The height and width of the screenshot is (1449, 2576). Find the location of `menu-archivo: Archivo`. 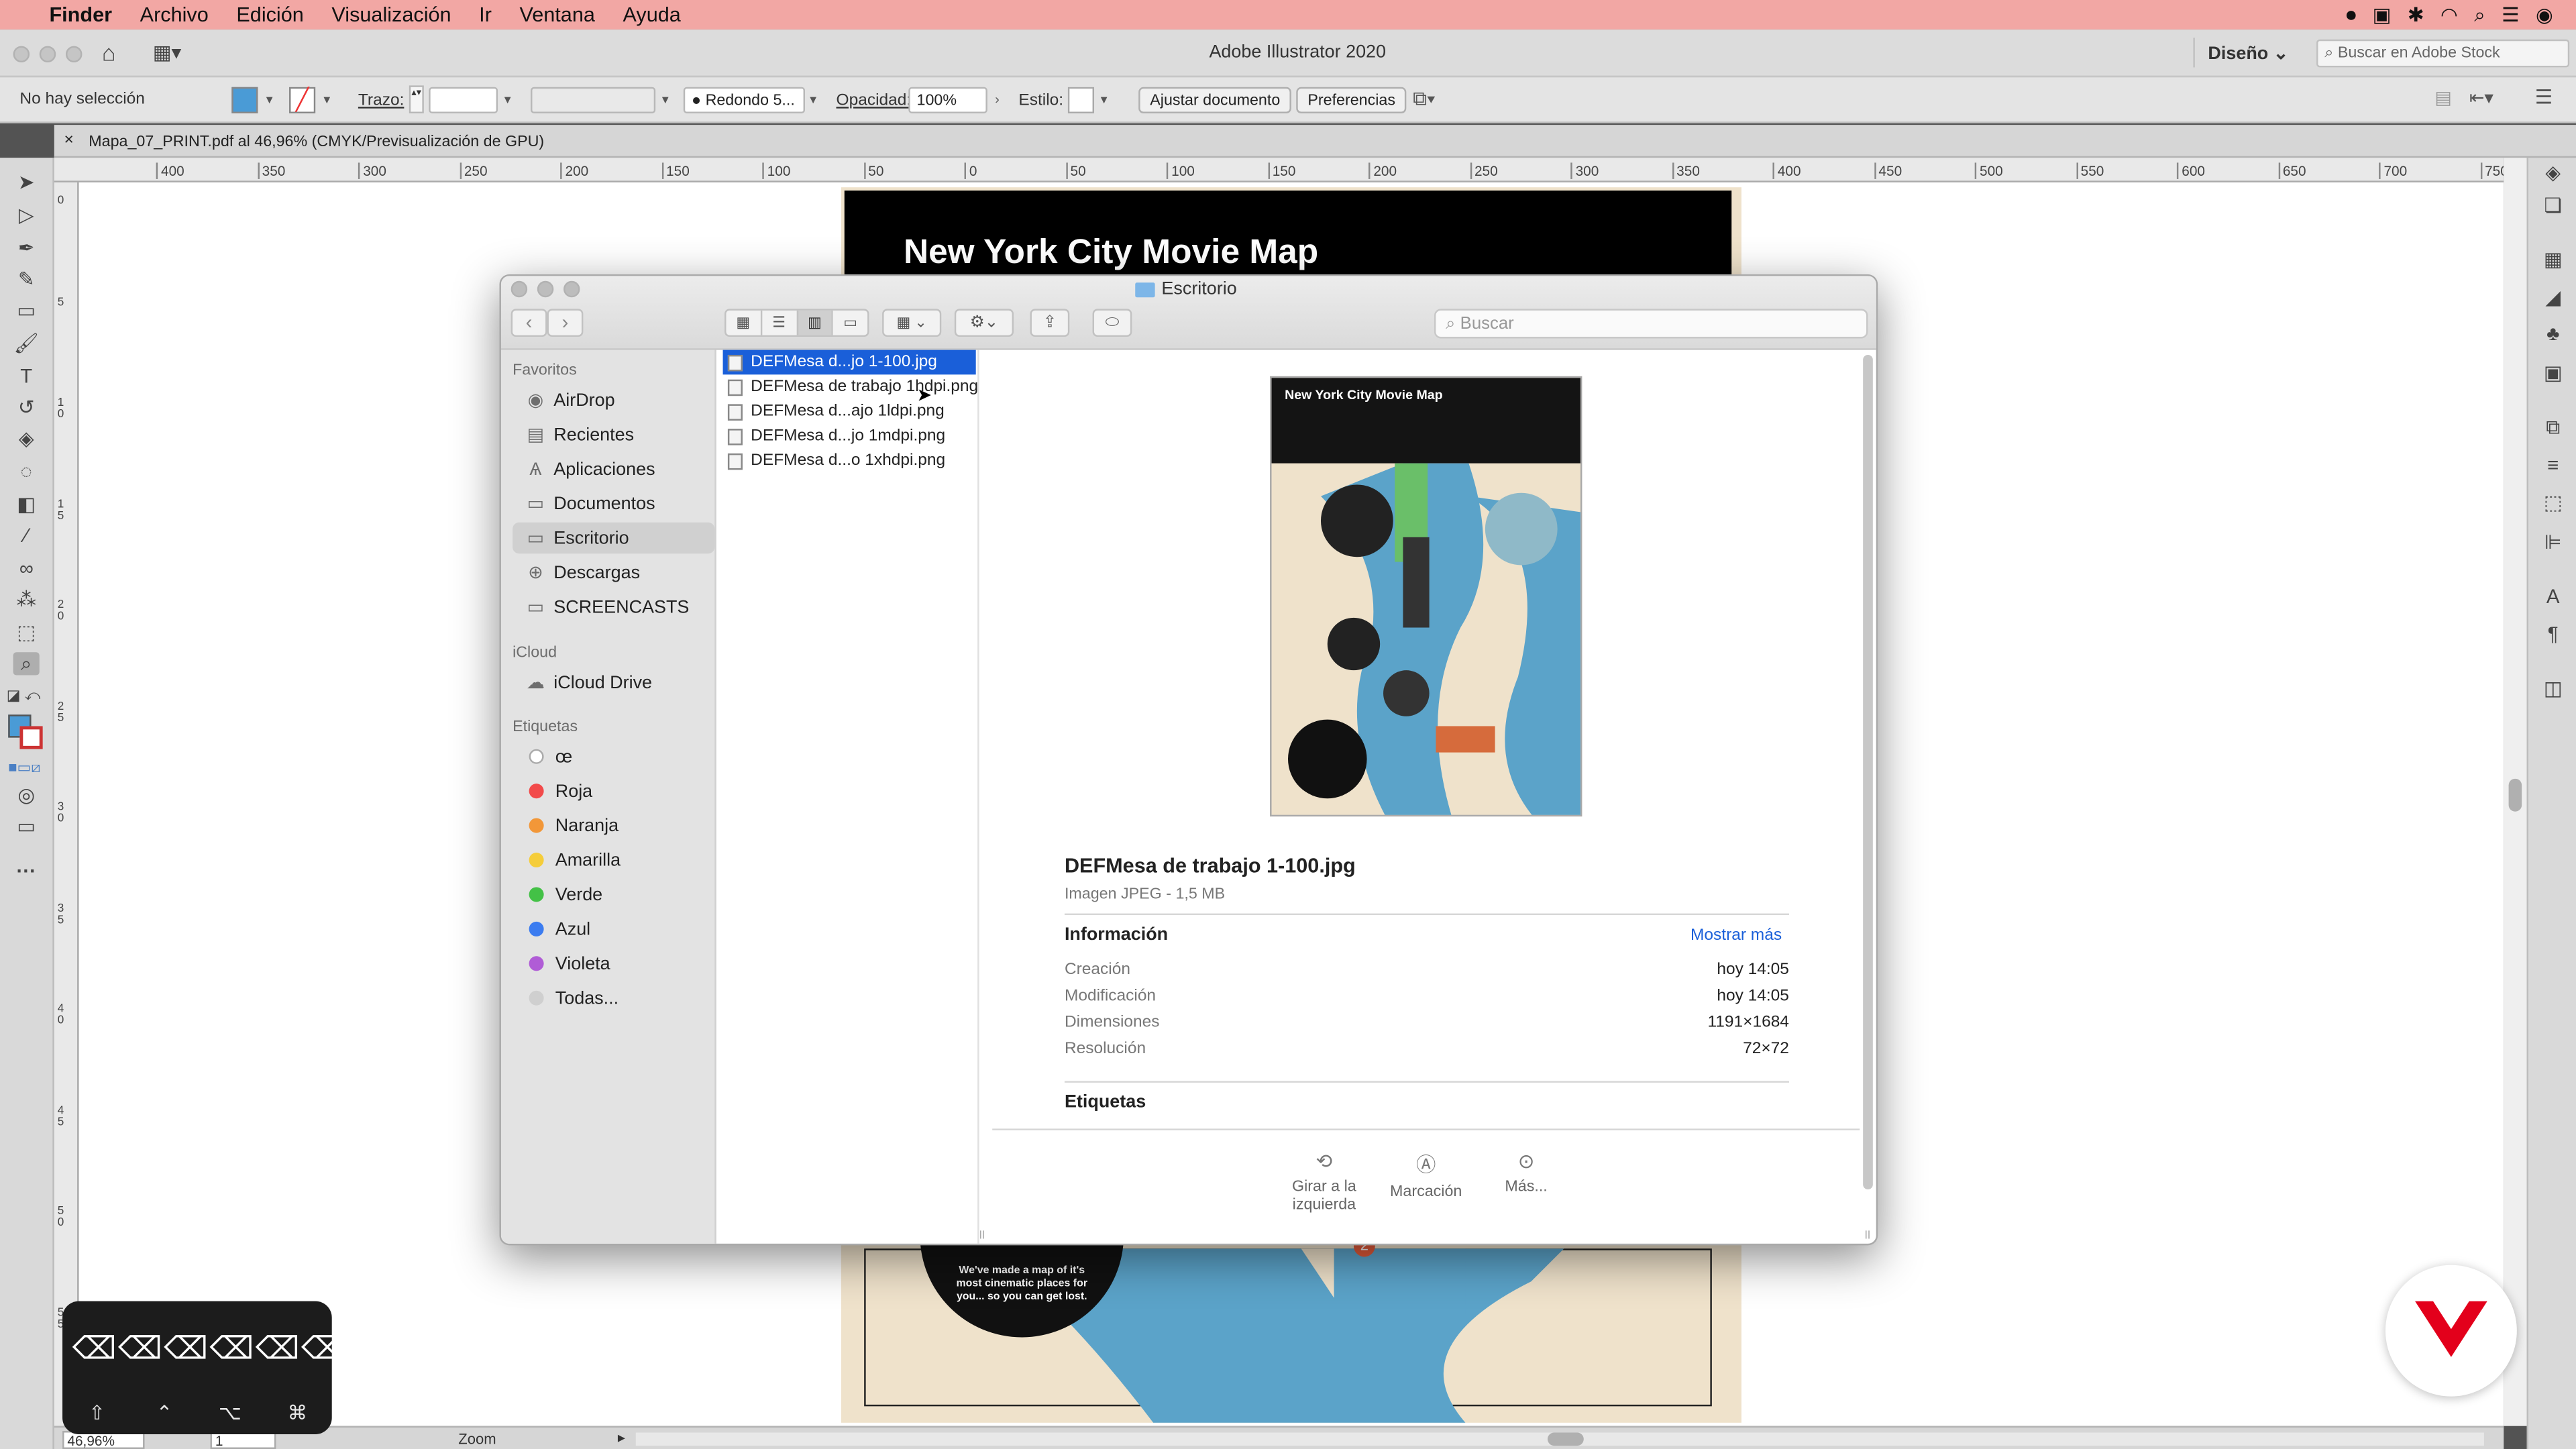

menu-archivo: Archivo is located at coordinates (174, 14).